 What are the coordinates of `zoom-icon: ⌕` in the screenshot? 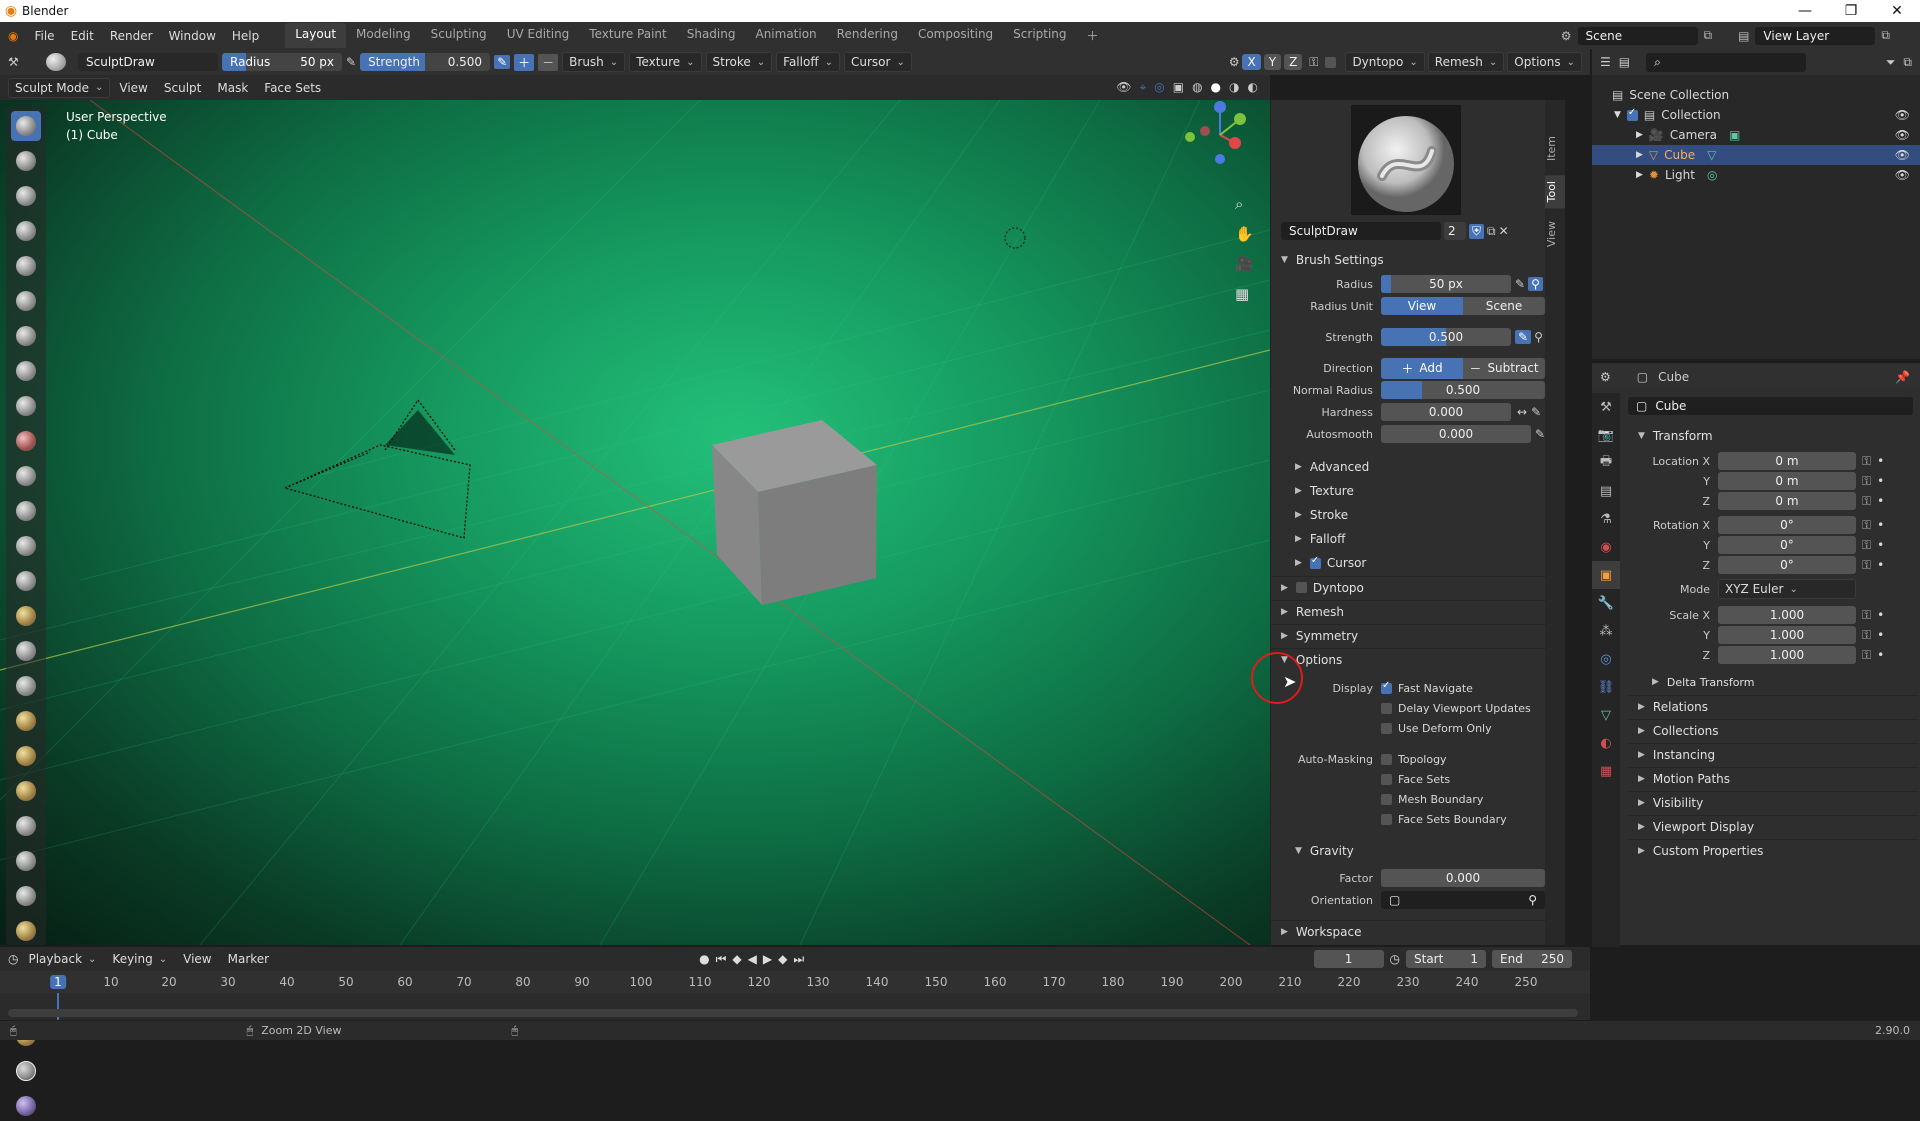 It's located at (1244, 204).